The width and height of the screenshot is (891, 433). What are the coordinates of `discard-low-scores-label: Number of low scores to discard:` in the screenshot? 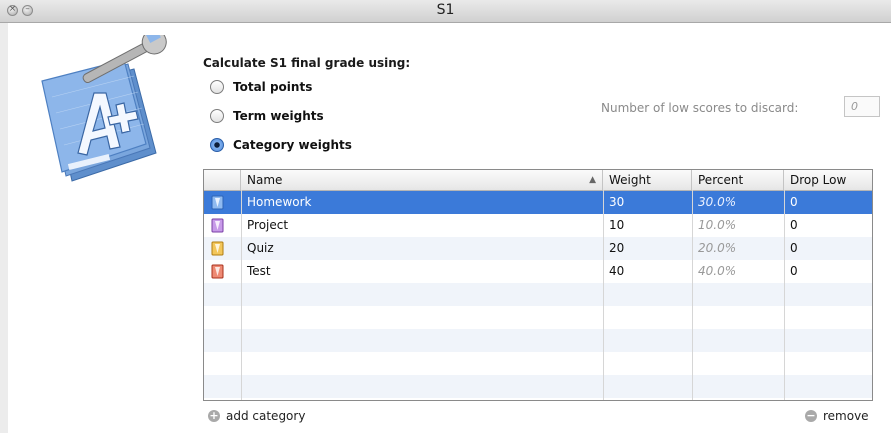 It's located at (700, 108).